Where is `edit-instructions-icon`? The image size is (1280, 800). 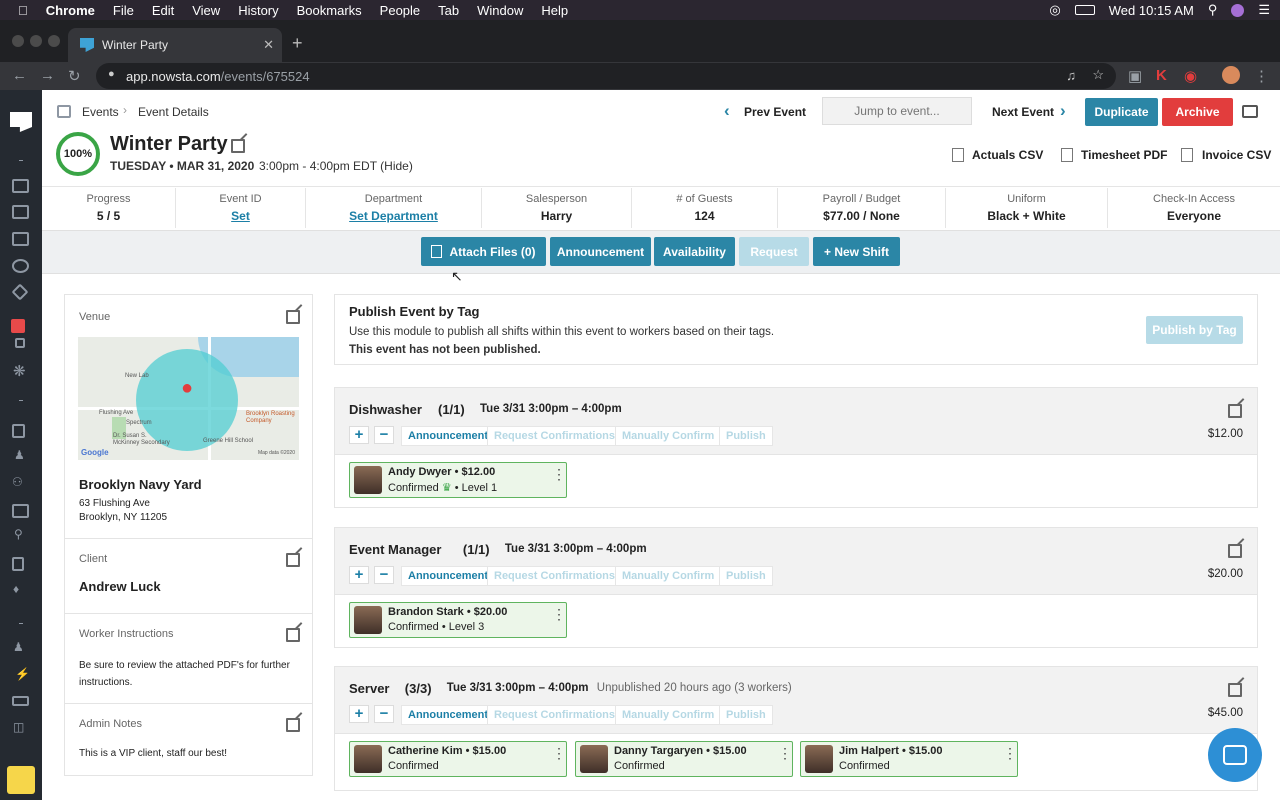
edit-instructions-icon is located at coordinates (293, 635).